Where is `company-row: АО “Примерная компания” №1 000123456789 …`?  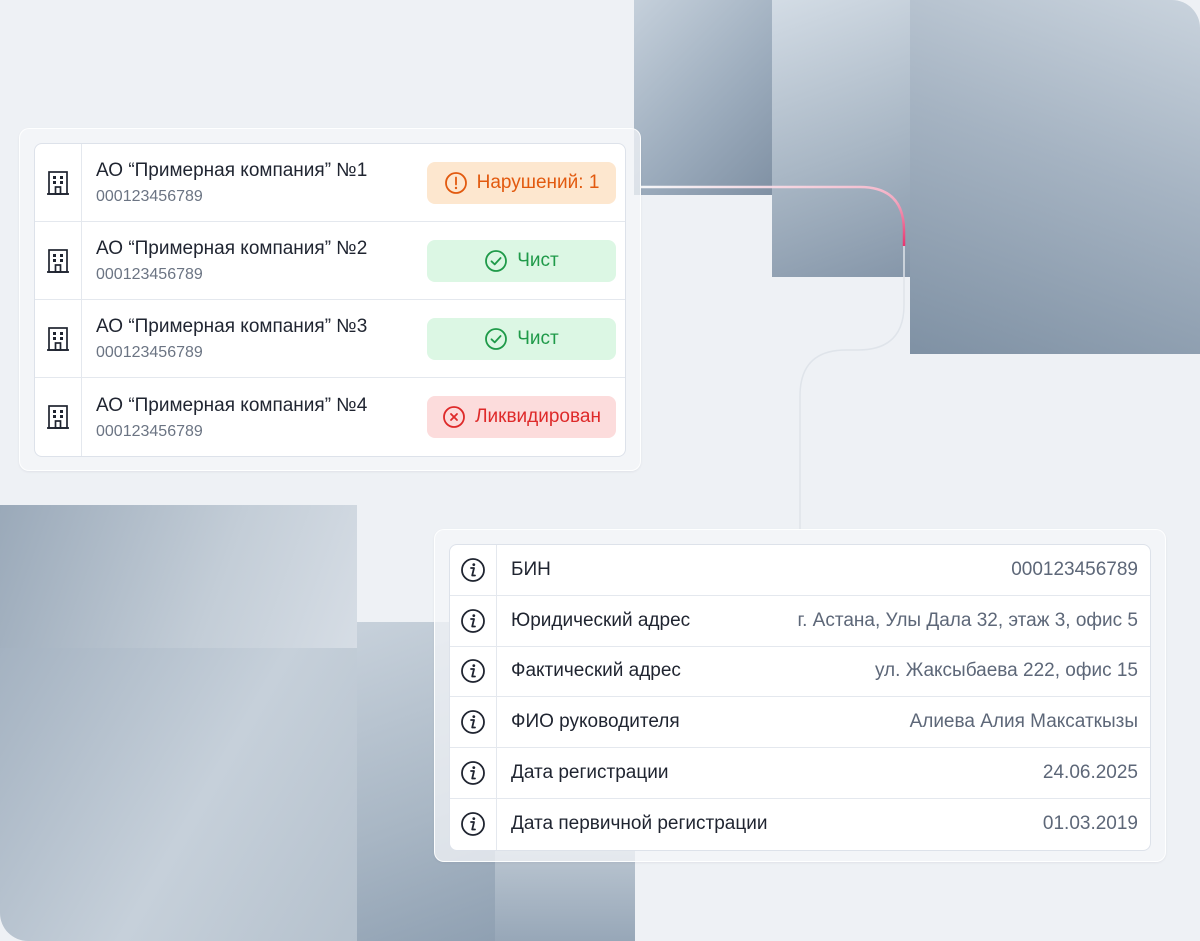 company-row: АО “Примерная компания” №1 000123456789 … is located at coordinates (330, 183).